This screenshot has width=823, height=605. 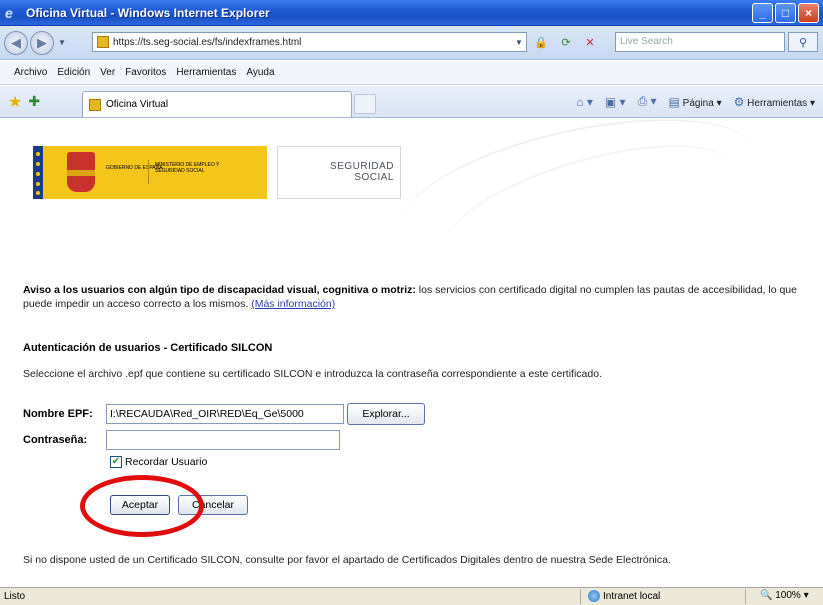 I want to click on window-controls: _ □ ×, so click(x=785, y=13).